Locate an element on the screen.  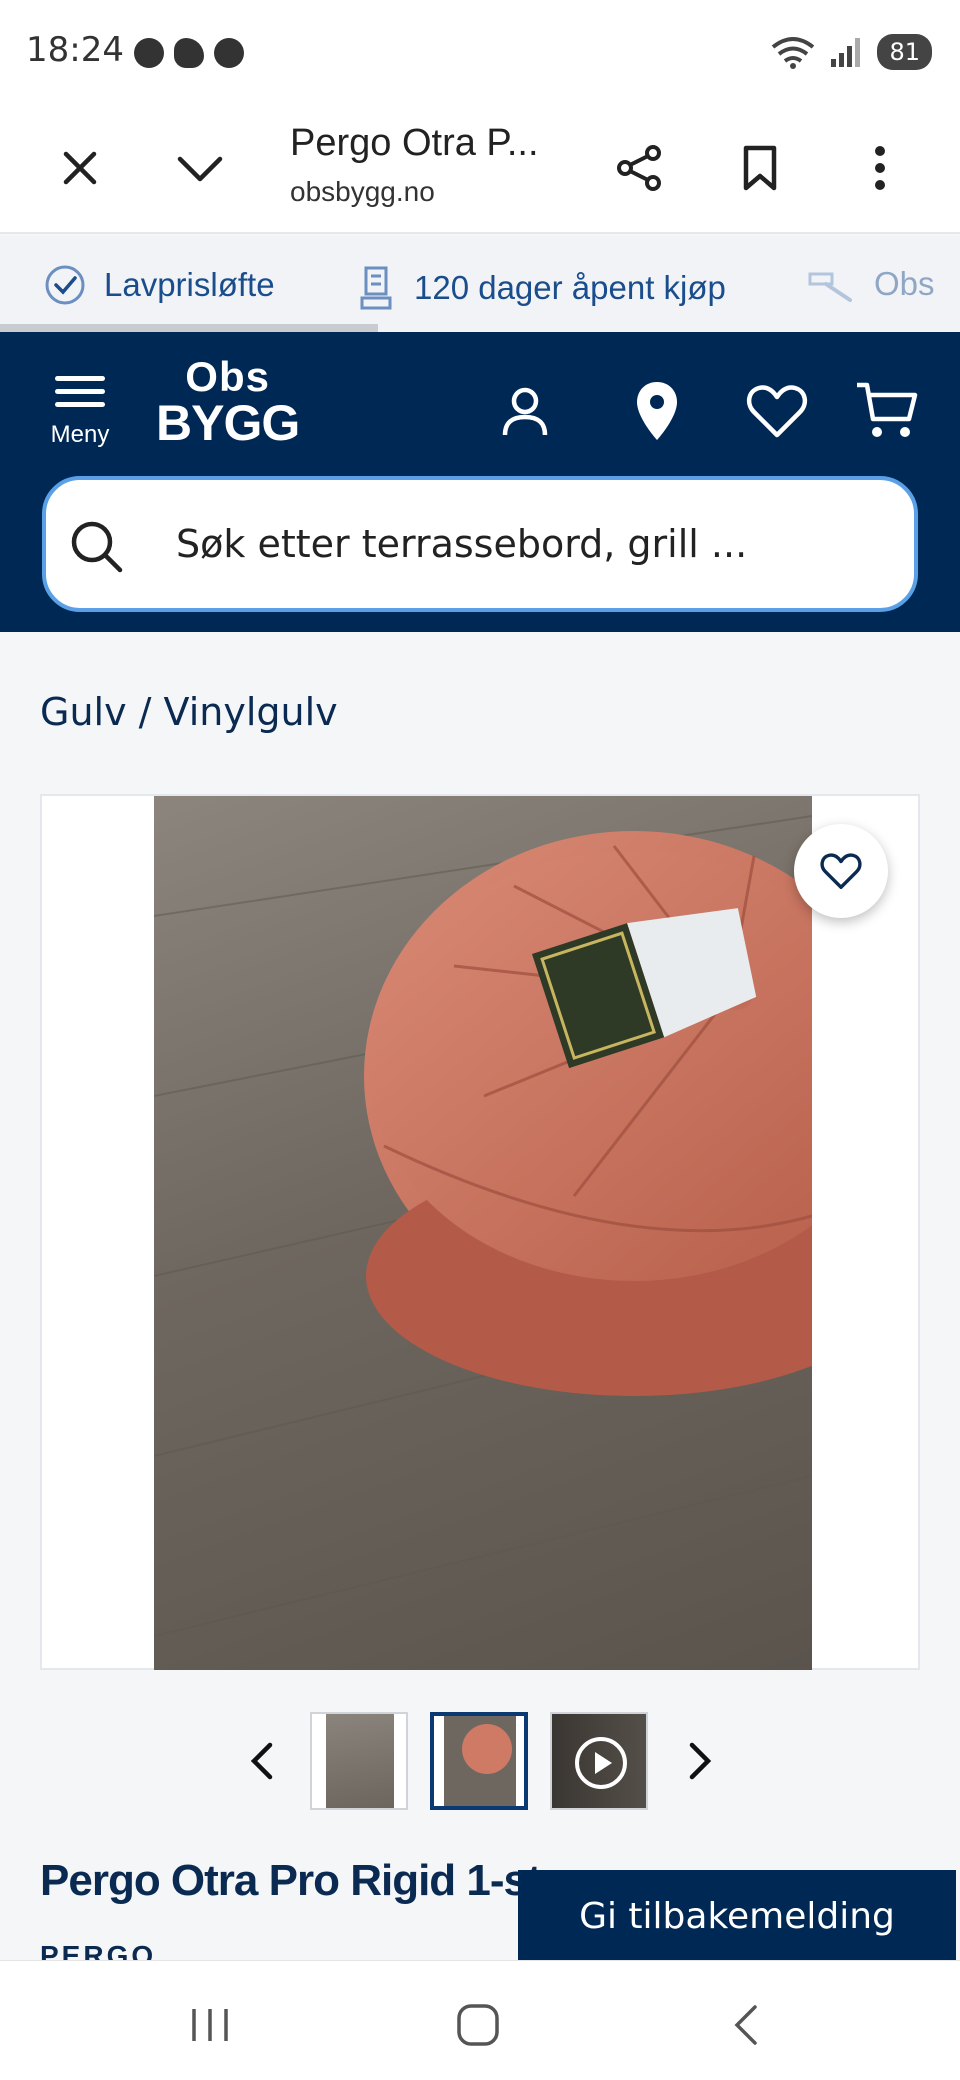
more-vert-icon is located at coordinates (880, 168).